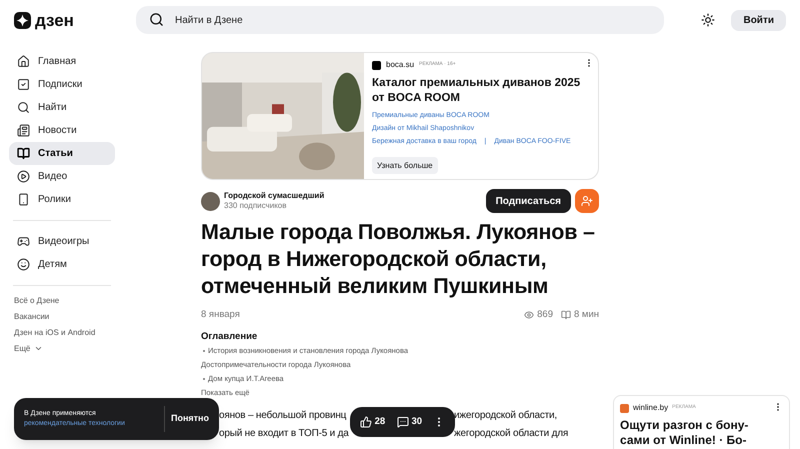 The width and height of the screenshot is (800, 449). What do you see at coordinates (23, 84) in the screenshot?
I see `checkbox-icon` at bounding box center [23, 84].